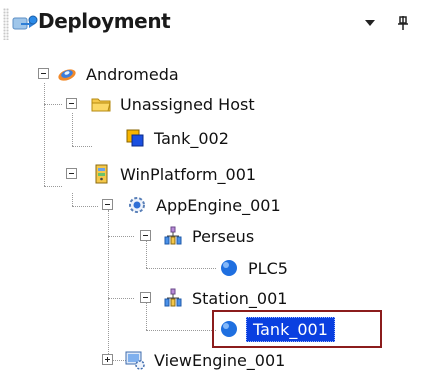  What do you see at coordinates (240, 298) in the screenshot?
I see `node-label: Station_001` at bounding box center [240, 298].